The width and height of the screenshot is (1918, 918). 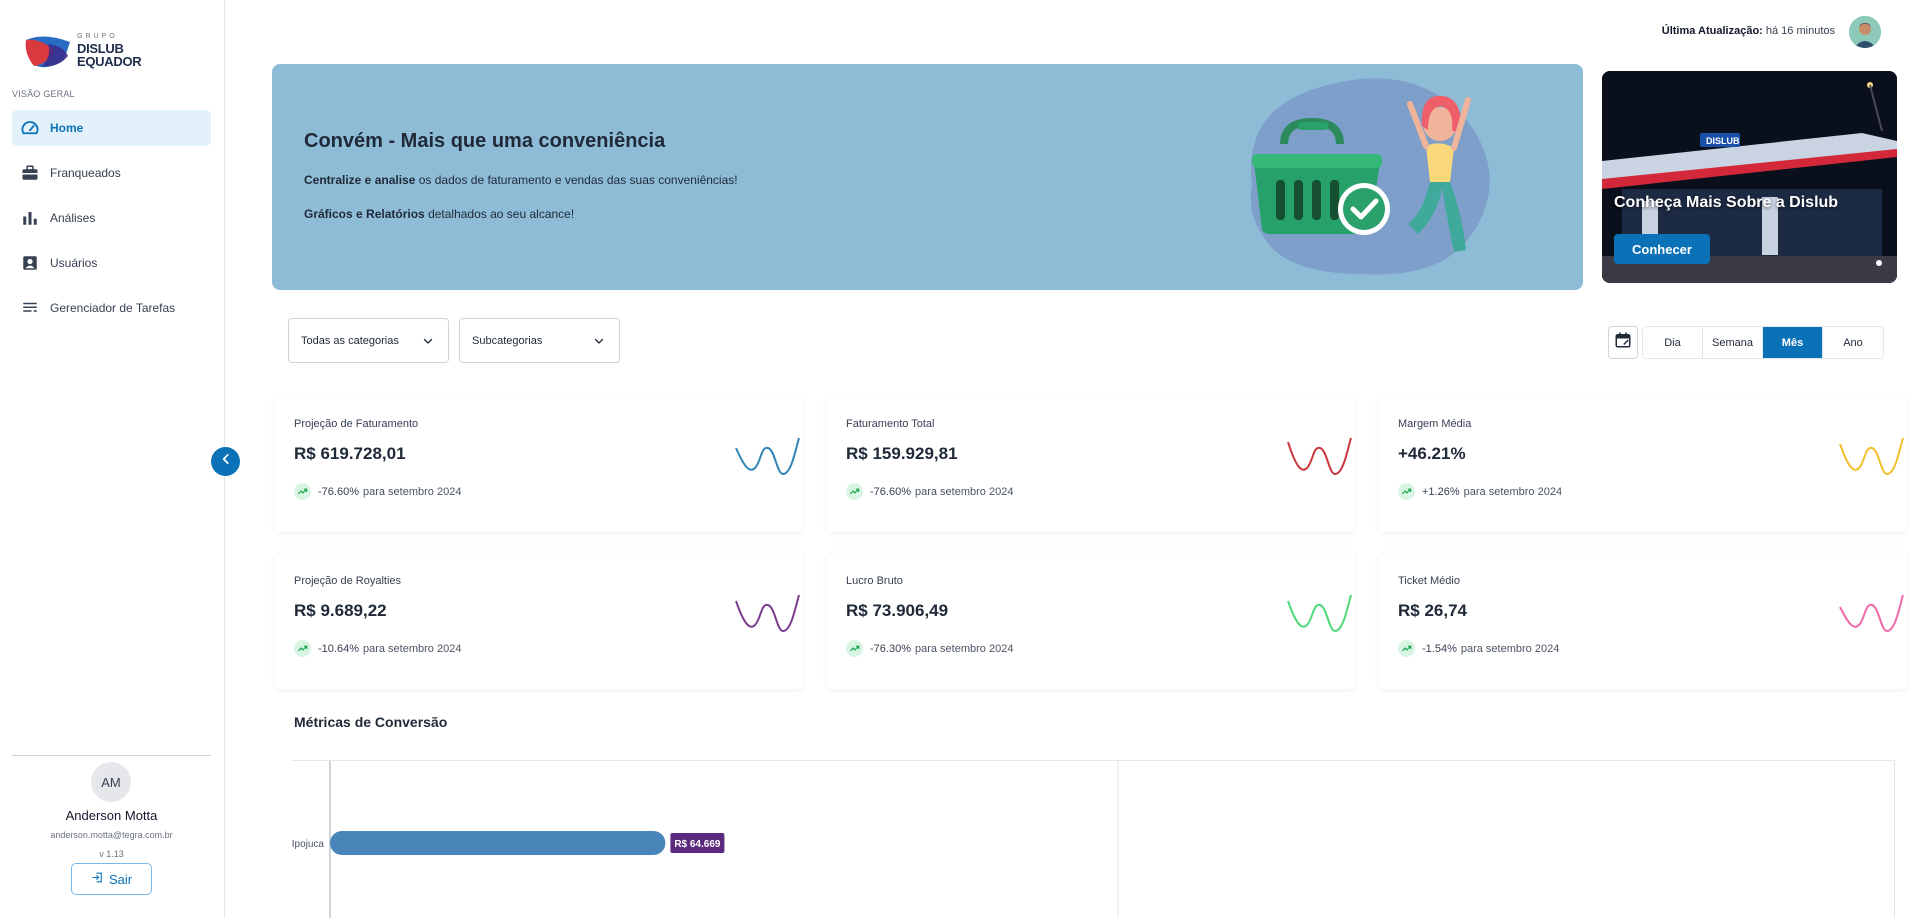 What do you see at coordinates (360, 180) in the screenshot?
I see `banner-line-1-bold: Centralize e analise` at bounding box center [360, 180].